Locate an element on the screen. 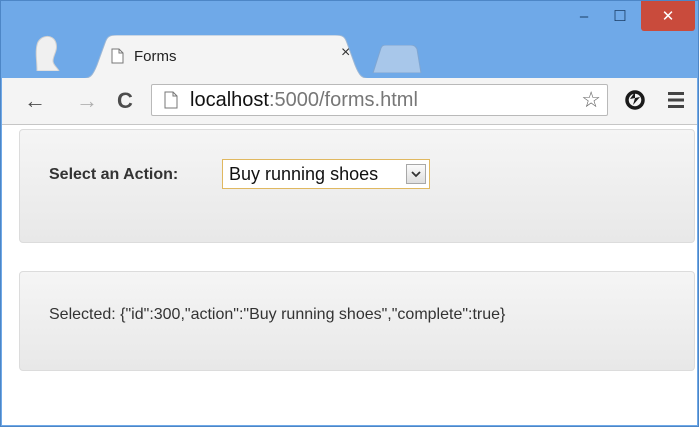  new-tab-button is located at coordinates (397, 59).